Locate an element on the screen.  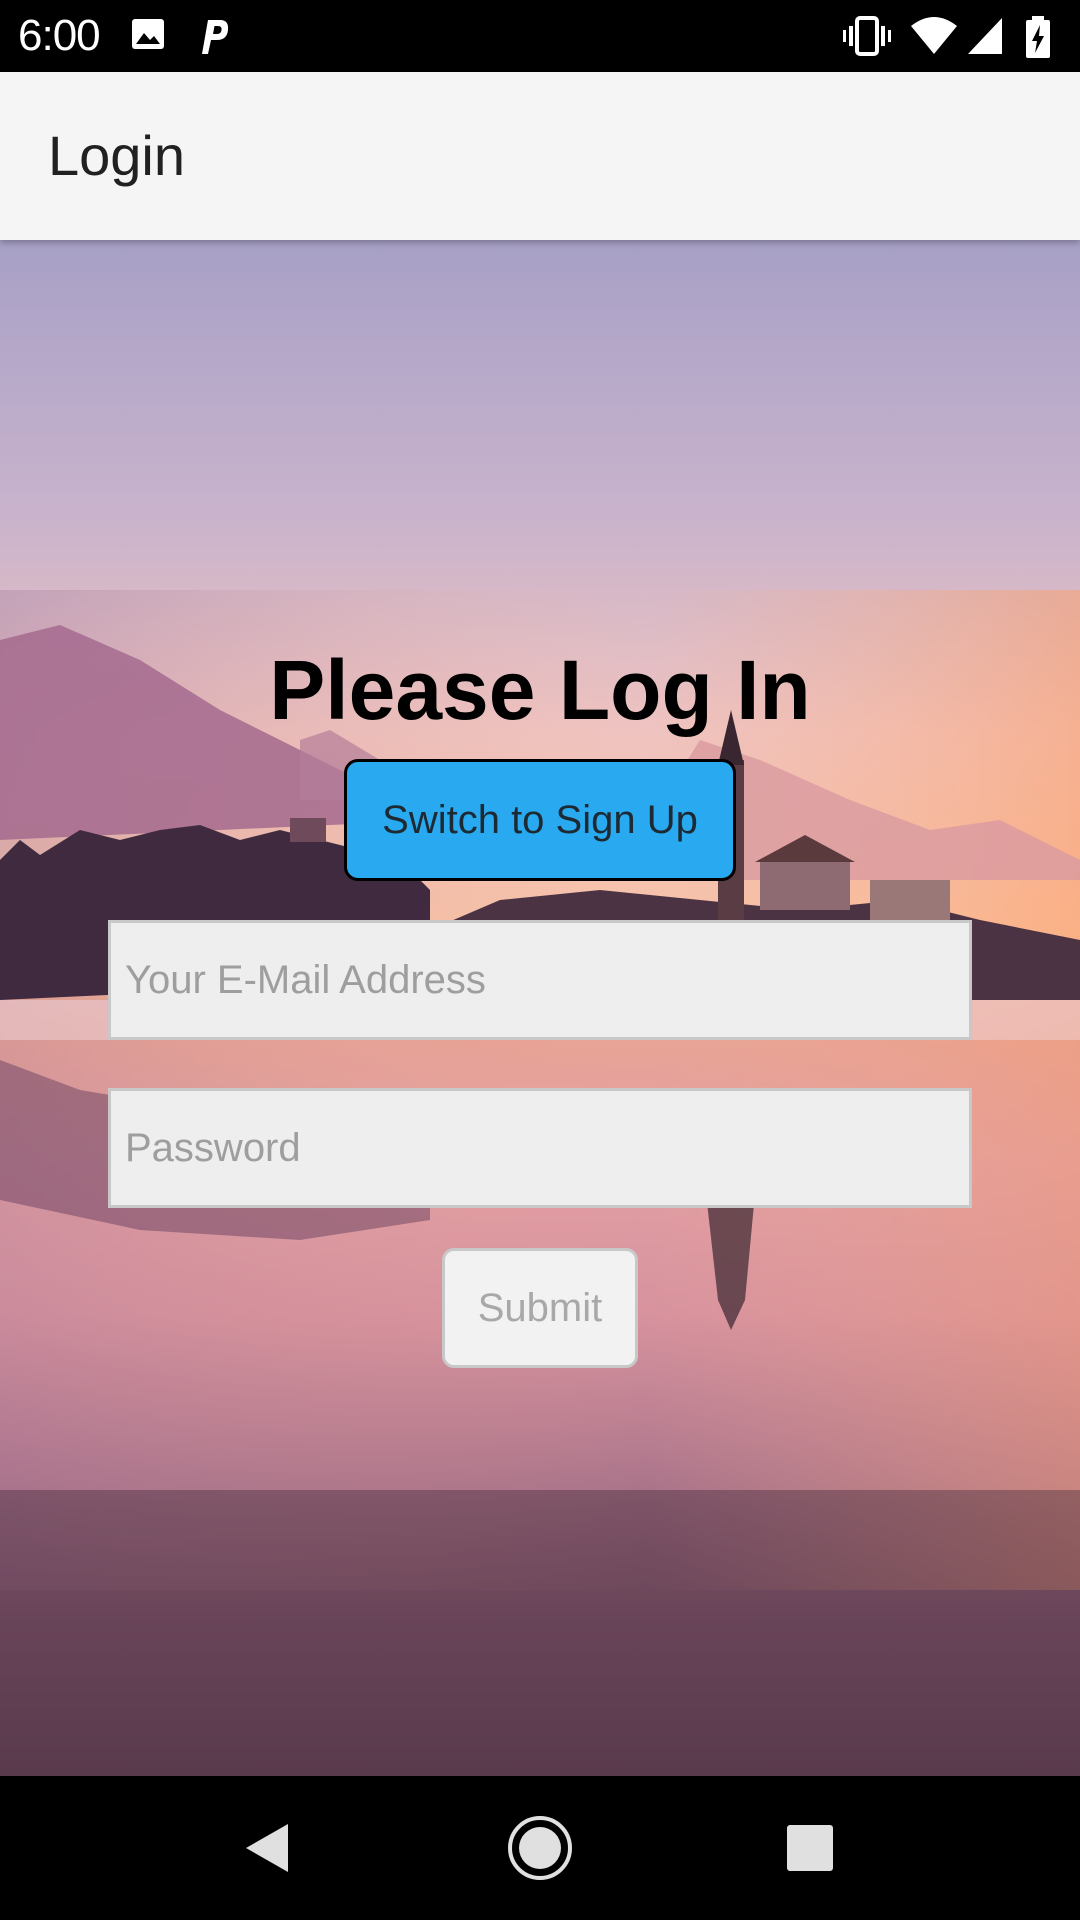
submit-button: Submit is located at coordinates (540, 1308).